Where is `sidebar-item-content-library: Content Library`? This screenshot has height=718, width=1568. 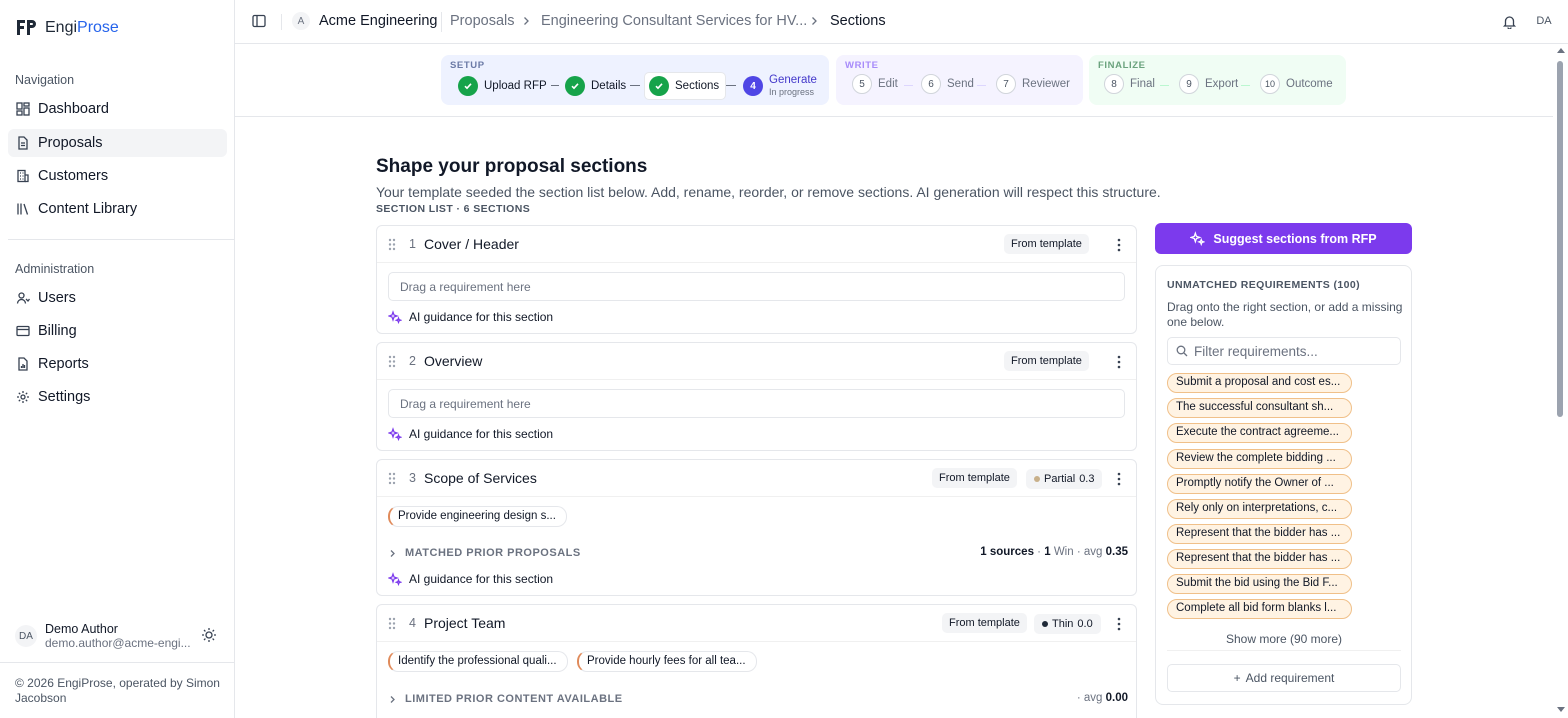 sidebar-item-content-library: Content Library is located at coordinates (117, 209).